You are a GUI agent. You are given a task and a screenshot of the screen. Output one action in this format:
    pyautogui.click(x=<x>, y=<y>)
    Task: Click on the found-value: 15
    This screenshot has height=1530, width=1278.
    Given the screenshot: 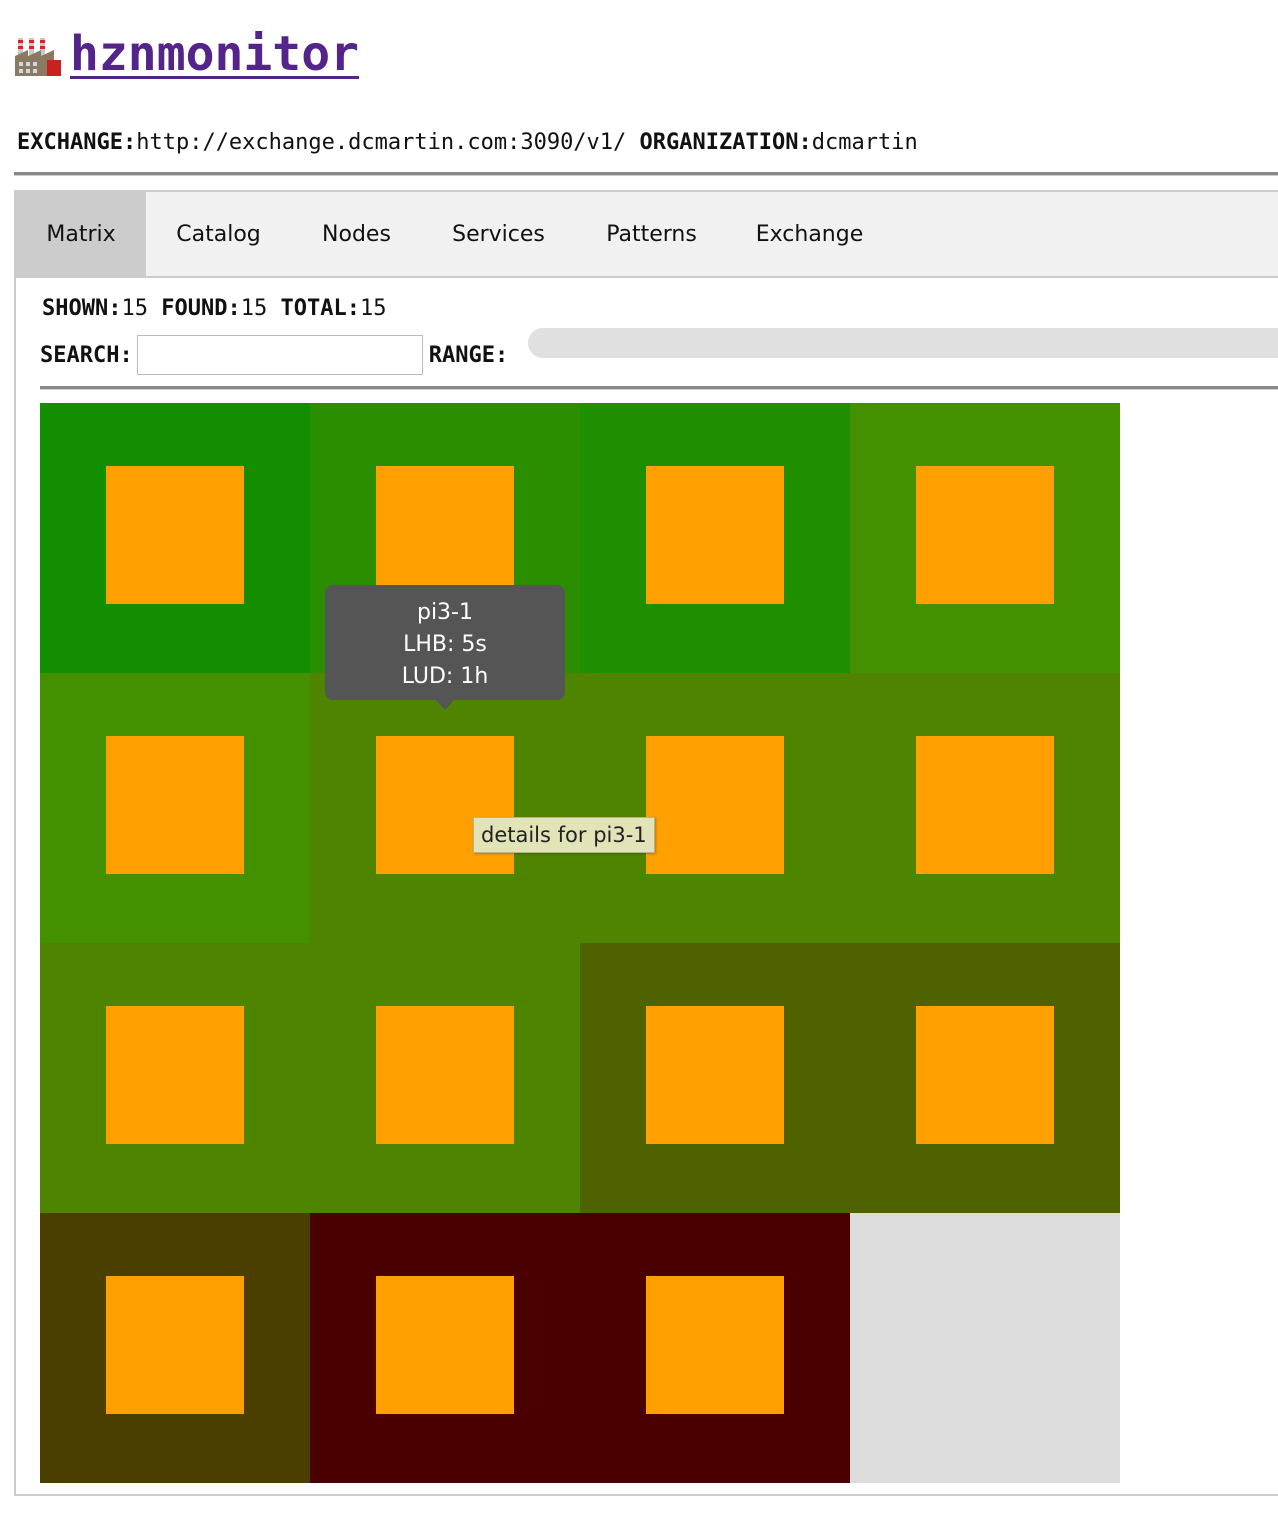 What is the action you would take?
    pyautogui.click(x=254, y=308)
    